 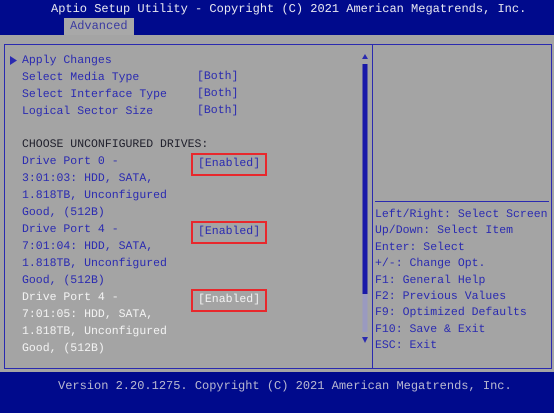 What do you see at coordinates (116, 145) in the screenshot?
I see `section-heading: CHOOSE UNCONFIGURED DRIVES:` at bounding box center [116, 145].